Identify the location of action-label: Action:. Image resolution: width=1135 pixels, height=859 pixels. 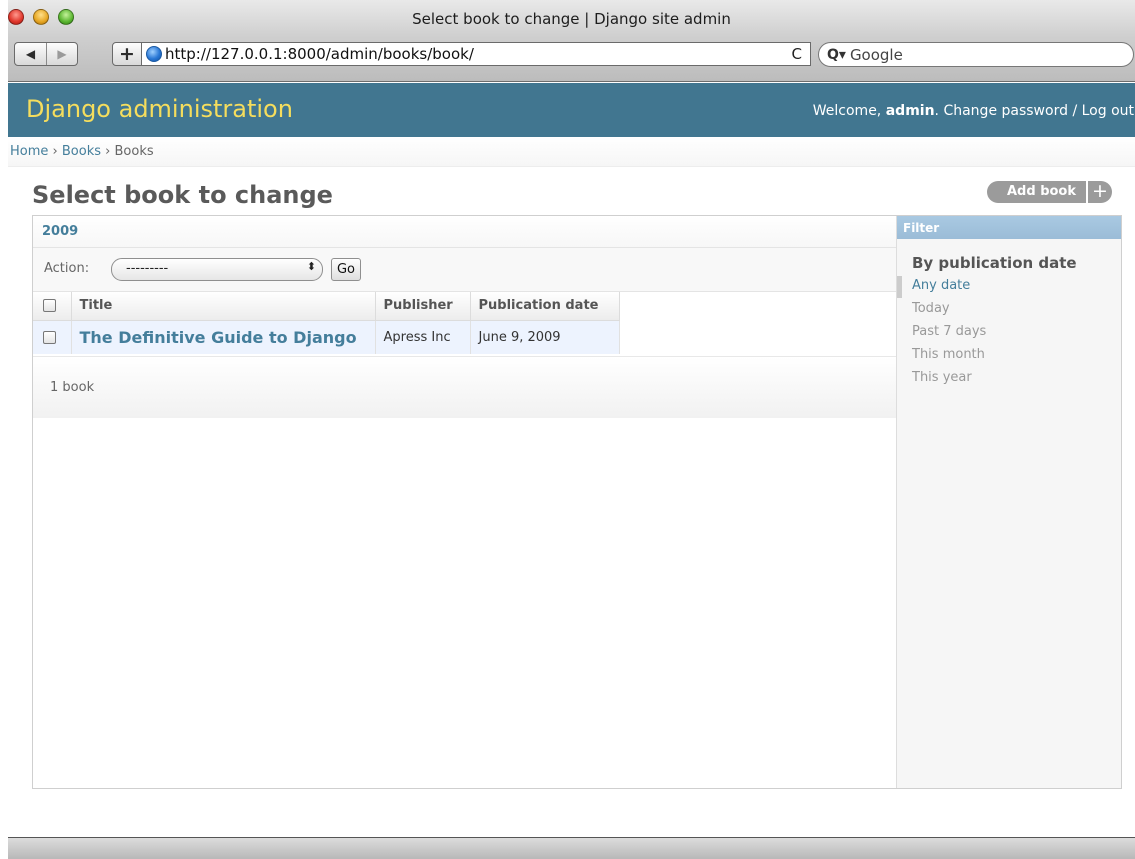
(67, 268).